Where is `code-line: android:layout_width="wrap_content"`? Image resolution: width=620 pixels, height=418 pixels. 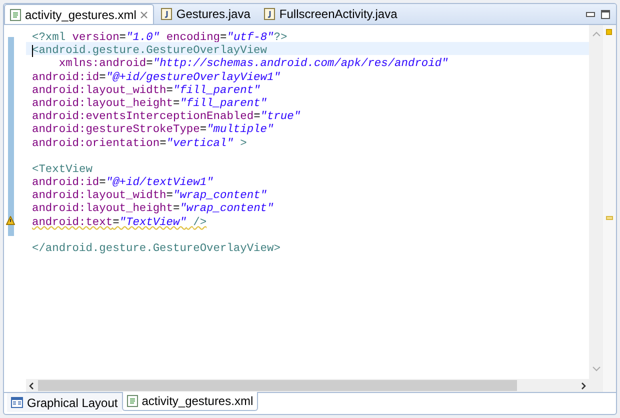 code-line: android:layout_width="wrap_content" is located at coordinates (149, 196).